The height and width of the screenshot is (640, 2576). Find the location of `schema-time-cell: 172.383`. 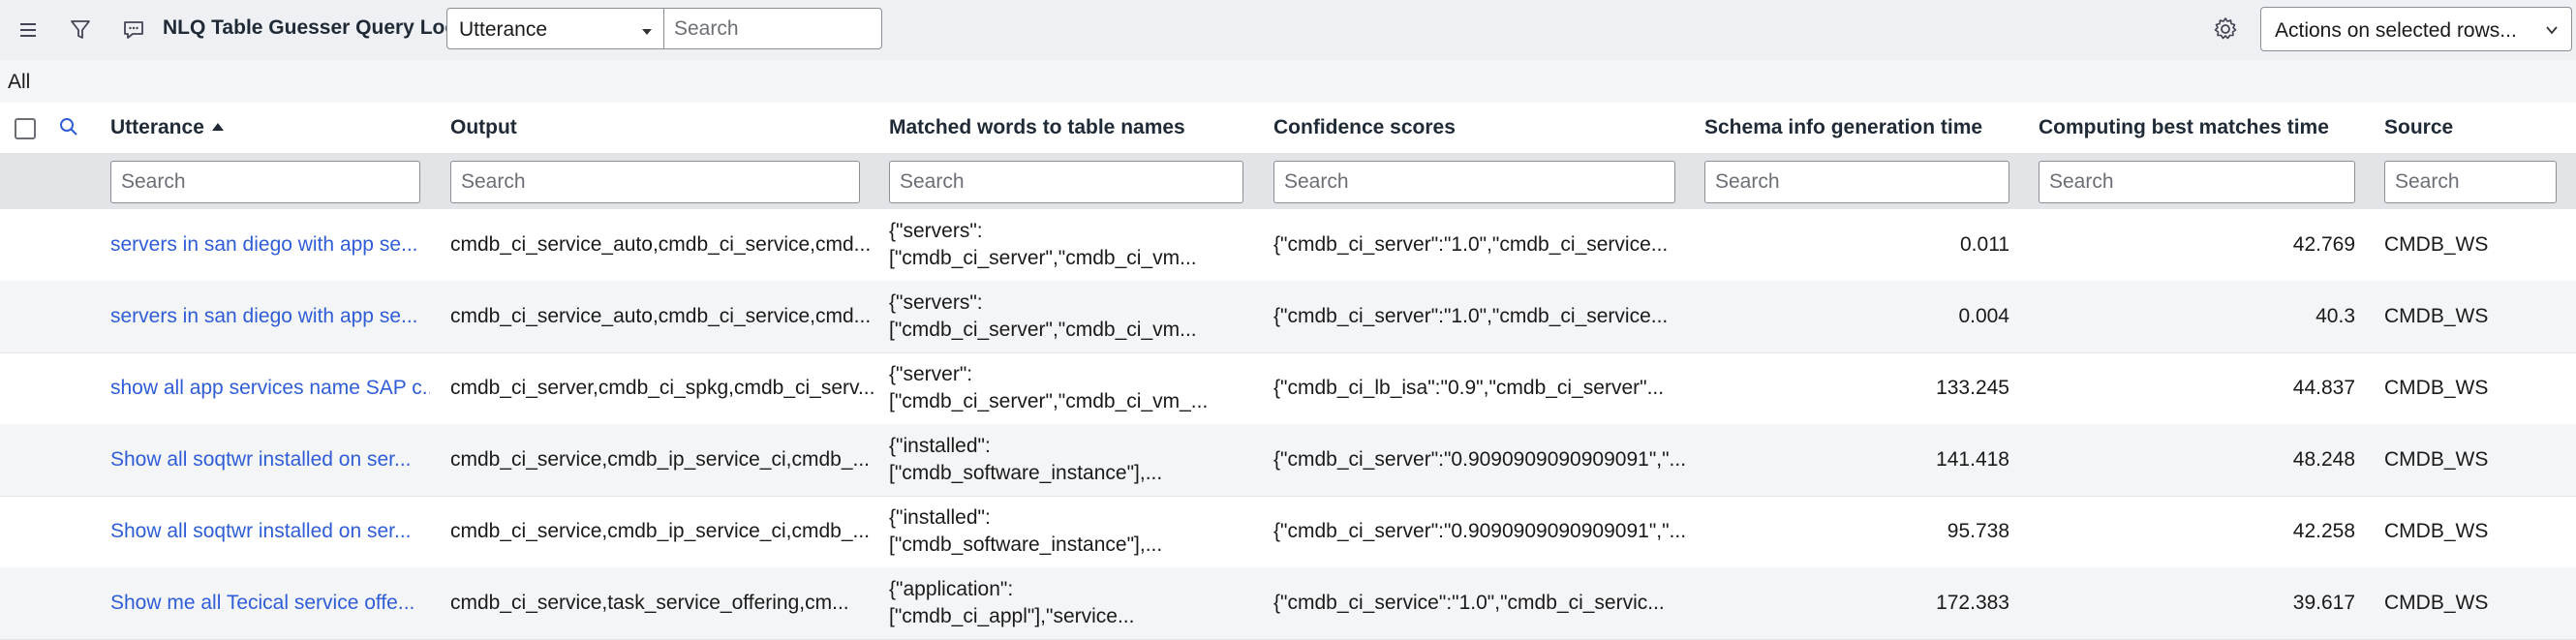

schema-time-cell: 172.383 is located at coordinates (1972, 603).